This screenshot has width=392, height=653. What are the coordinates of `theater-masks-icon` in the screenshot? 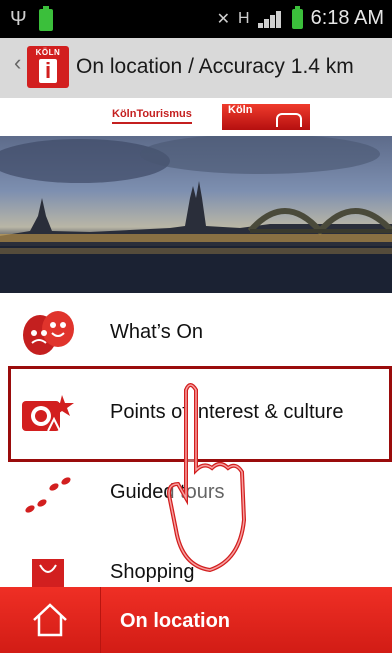 It's located at (48, 333).